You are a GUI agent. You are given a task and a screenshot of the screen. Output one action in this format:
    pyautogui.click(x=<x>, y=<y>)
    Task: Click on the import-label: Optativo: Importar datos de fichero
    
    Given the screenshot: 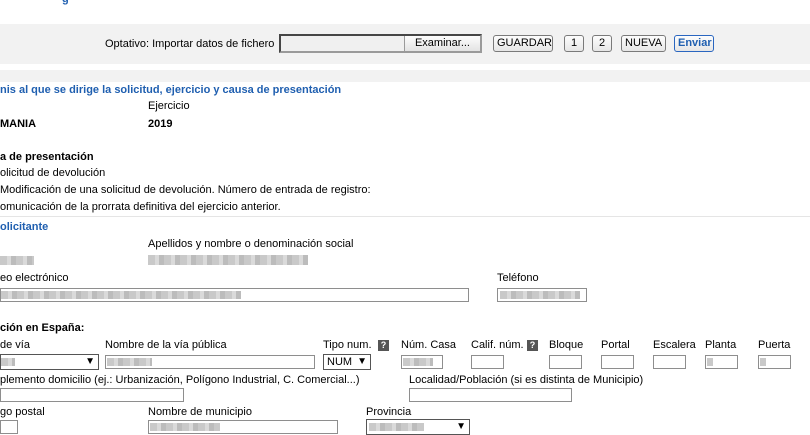 What is the action you would take?
    pyautogui.click(x=190, y=44)
    